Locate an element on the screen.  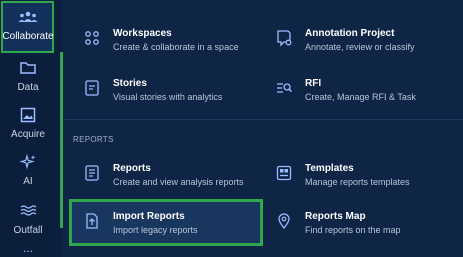
image-icon is located at coordinates (28, 116).